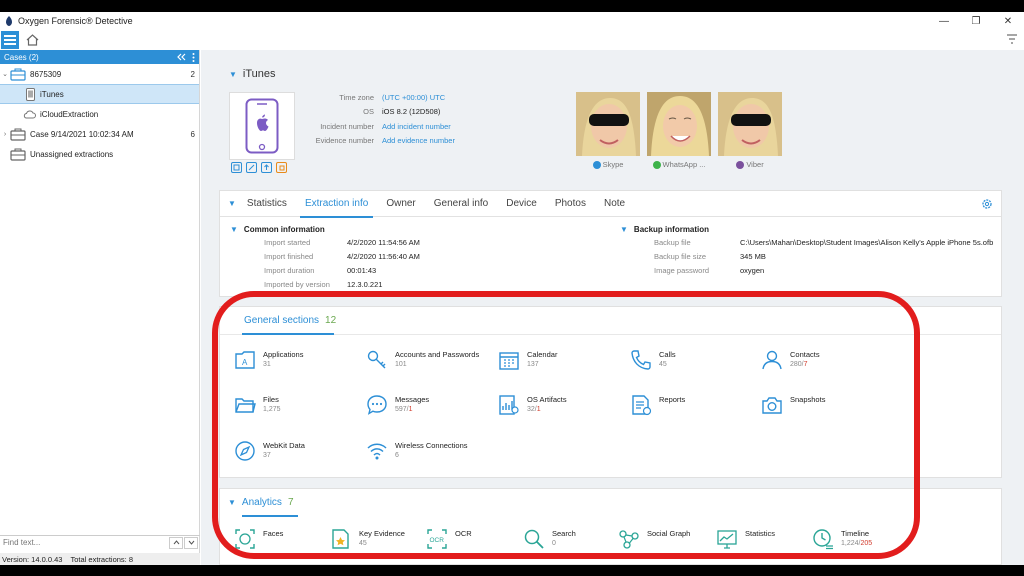 The image size is (1024, 576). What do you see at coordinates (99, 114) in the screenshot?
I see `tree-item-icloud-extraction: iCloudExtraction` at bounding box center [99, 114].